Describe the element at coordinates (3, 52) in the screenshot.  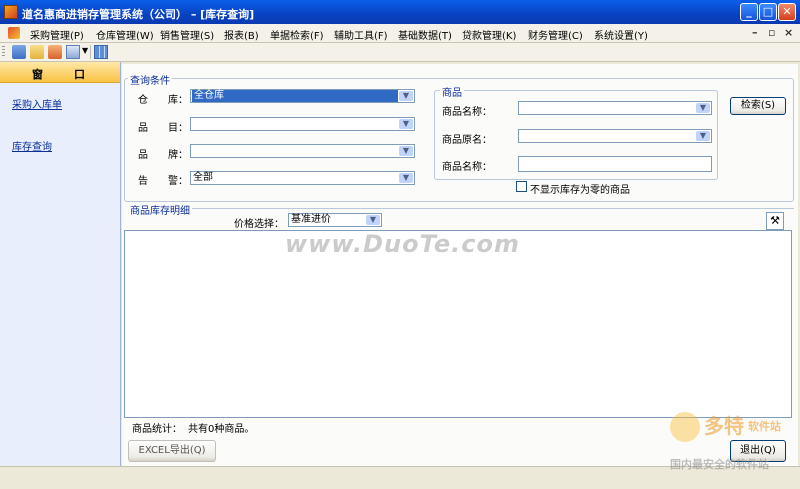
I see `toolbar-grip` at that location.